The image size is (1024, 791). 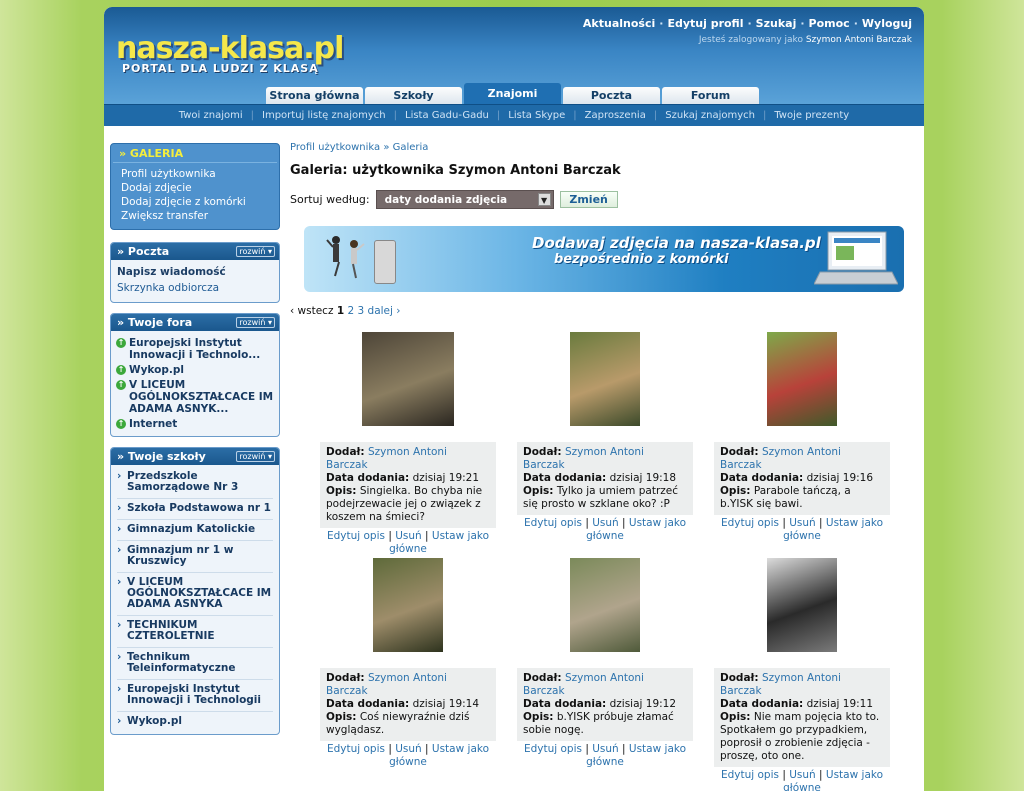 I want to click on forums-expand-button: rozwiń ▾, so click(x=255, y=322).